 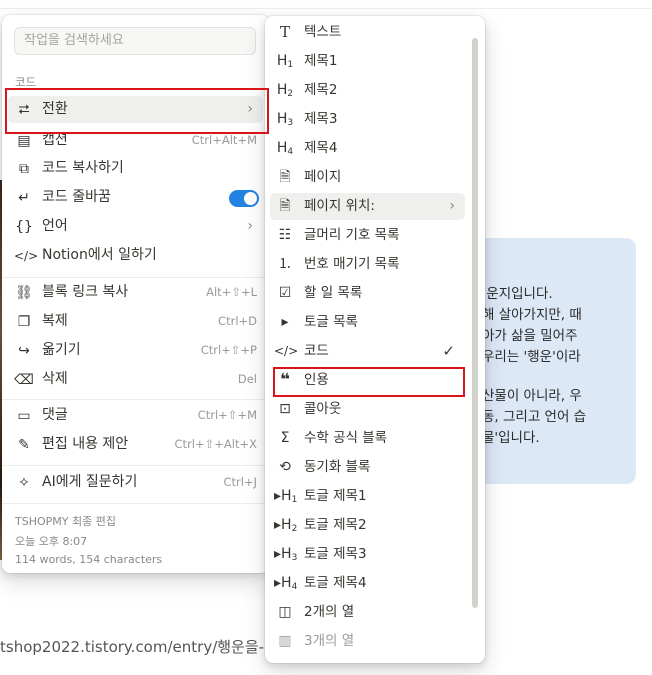 I want to click on menu-item-copy-link: ⛓ 블록 링크 복사 Alt+⇧+L, so click(x=135, y=292).